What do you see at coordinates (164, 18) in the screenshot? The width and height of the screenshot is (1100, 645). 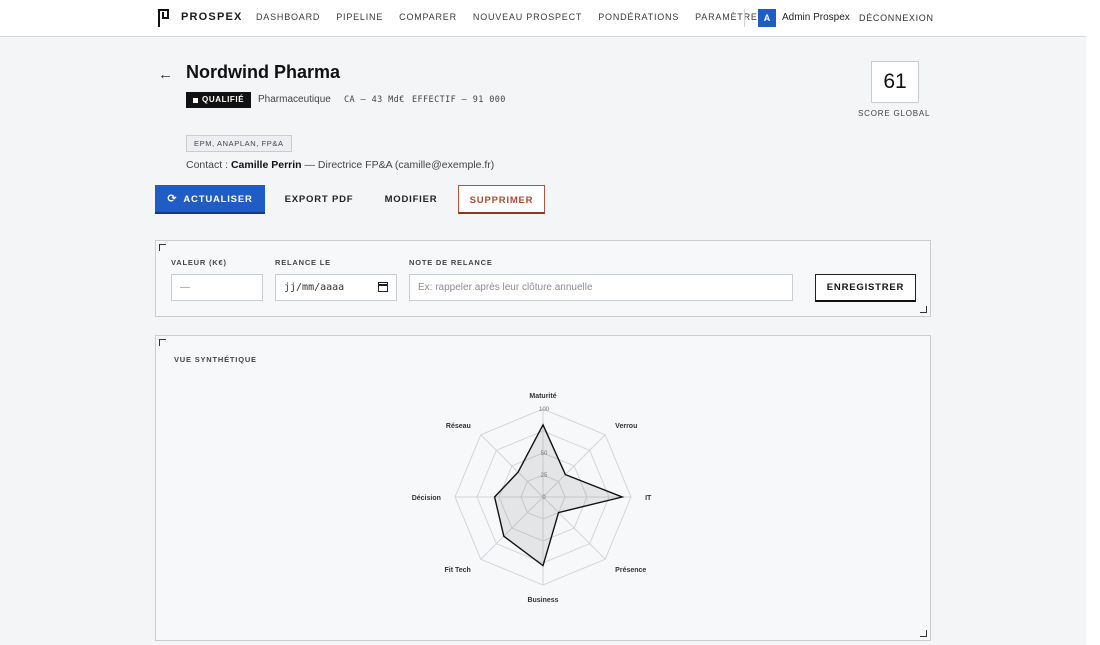 I see `prospex-logo-icon` at bounding box center [164, 18].